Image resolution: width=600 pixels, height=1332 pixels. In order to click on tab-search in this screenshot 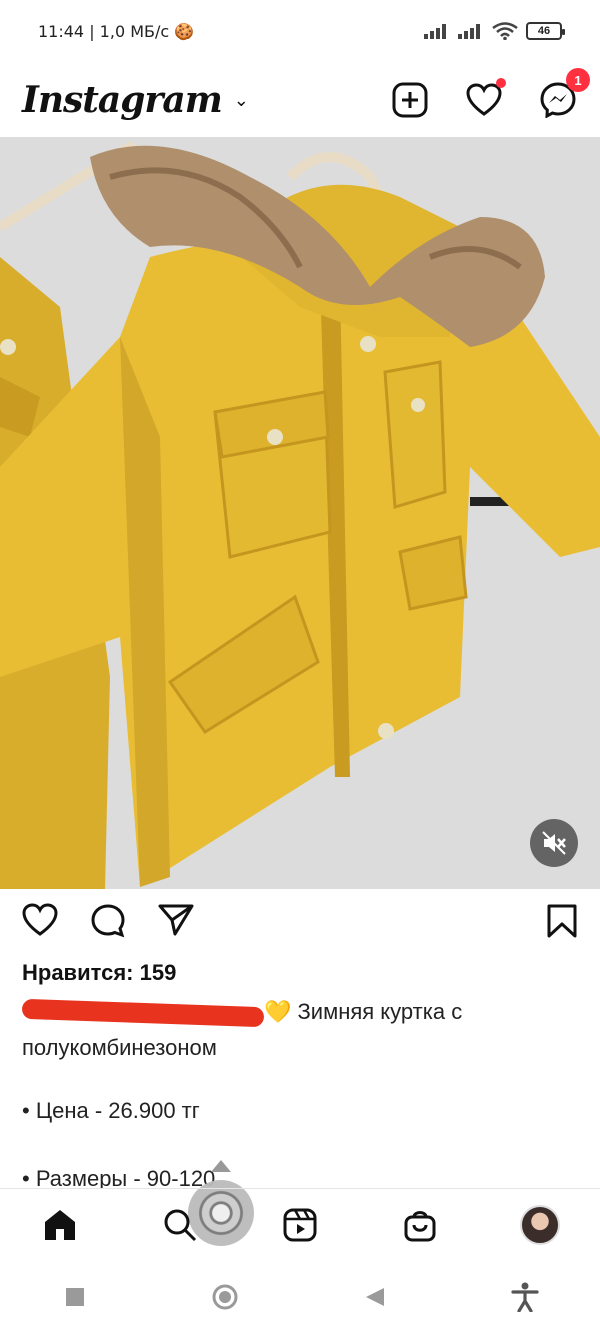, I will do `click(180, 1225)`.